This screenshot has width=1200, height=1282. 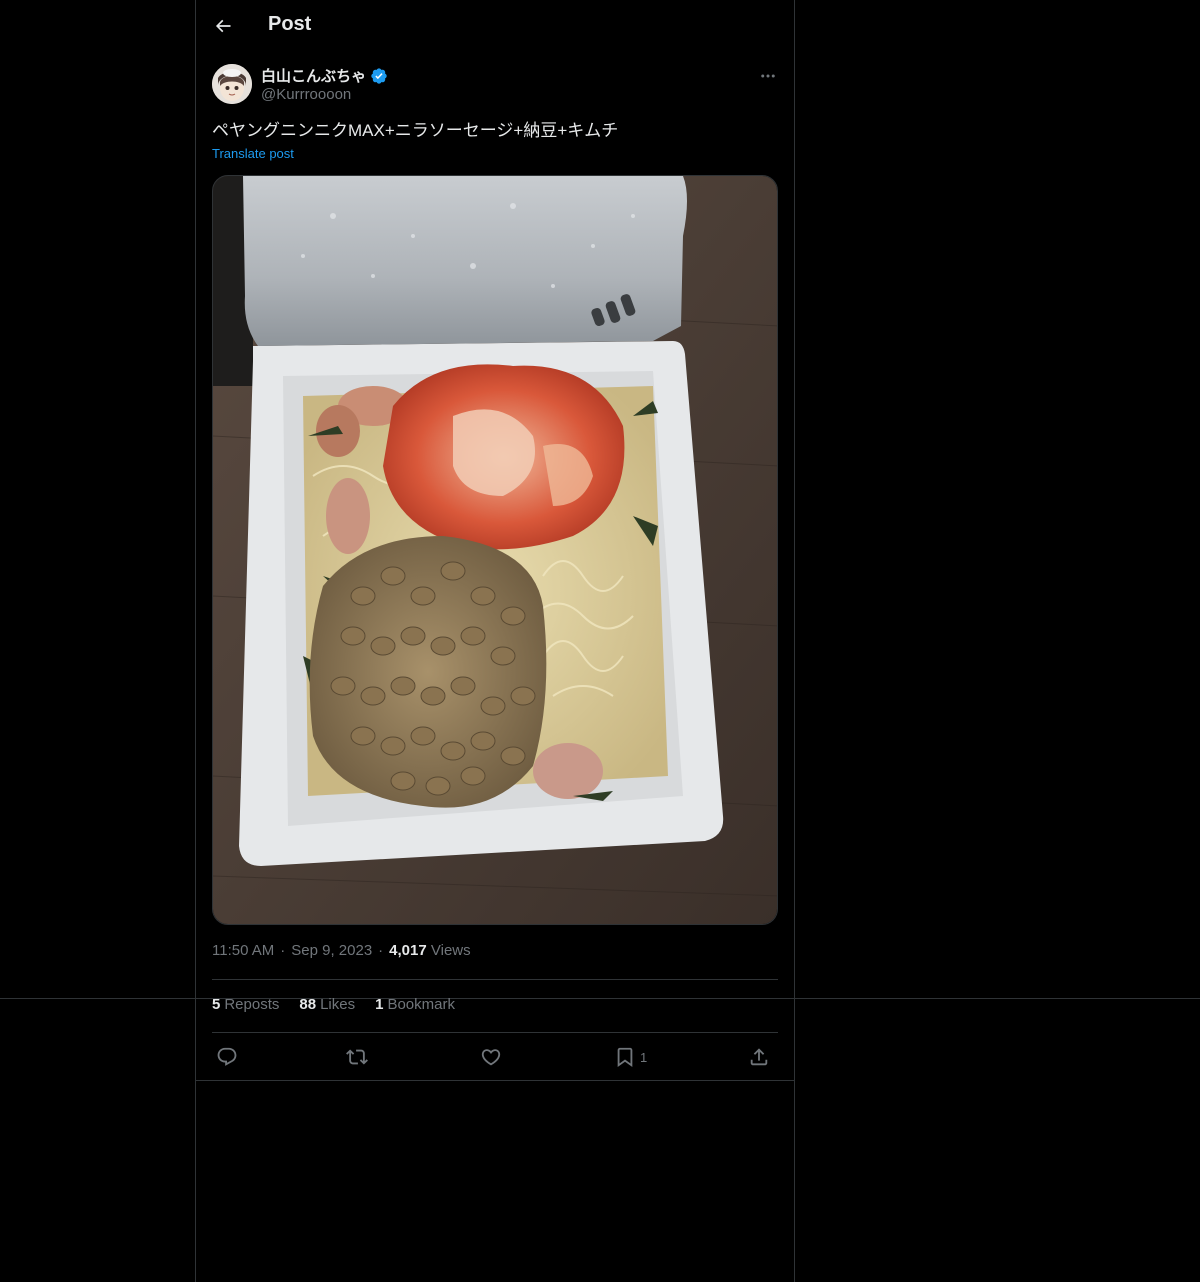 What do you see at coordinates (216, 1004) in the screenshot?
I see `reposts-count: 5` at bounding box center [216, 1004].